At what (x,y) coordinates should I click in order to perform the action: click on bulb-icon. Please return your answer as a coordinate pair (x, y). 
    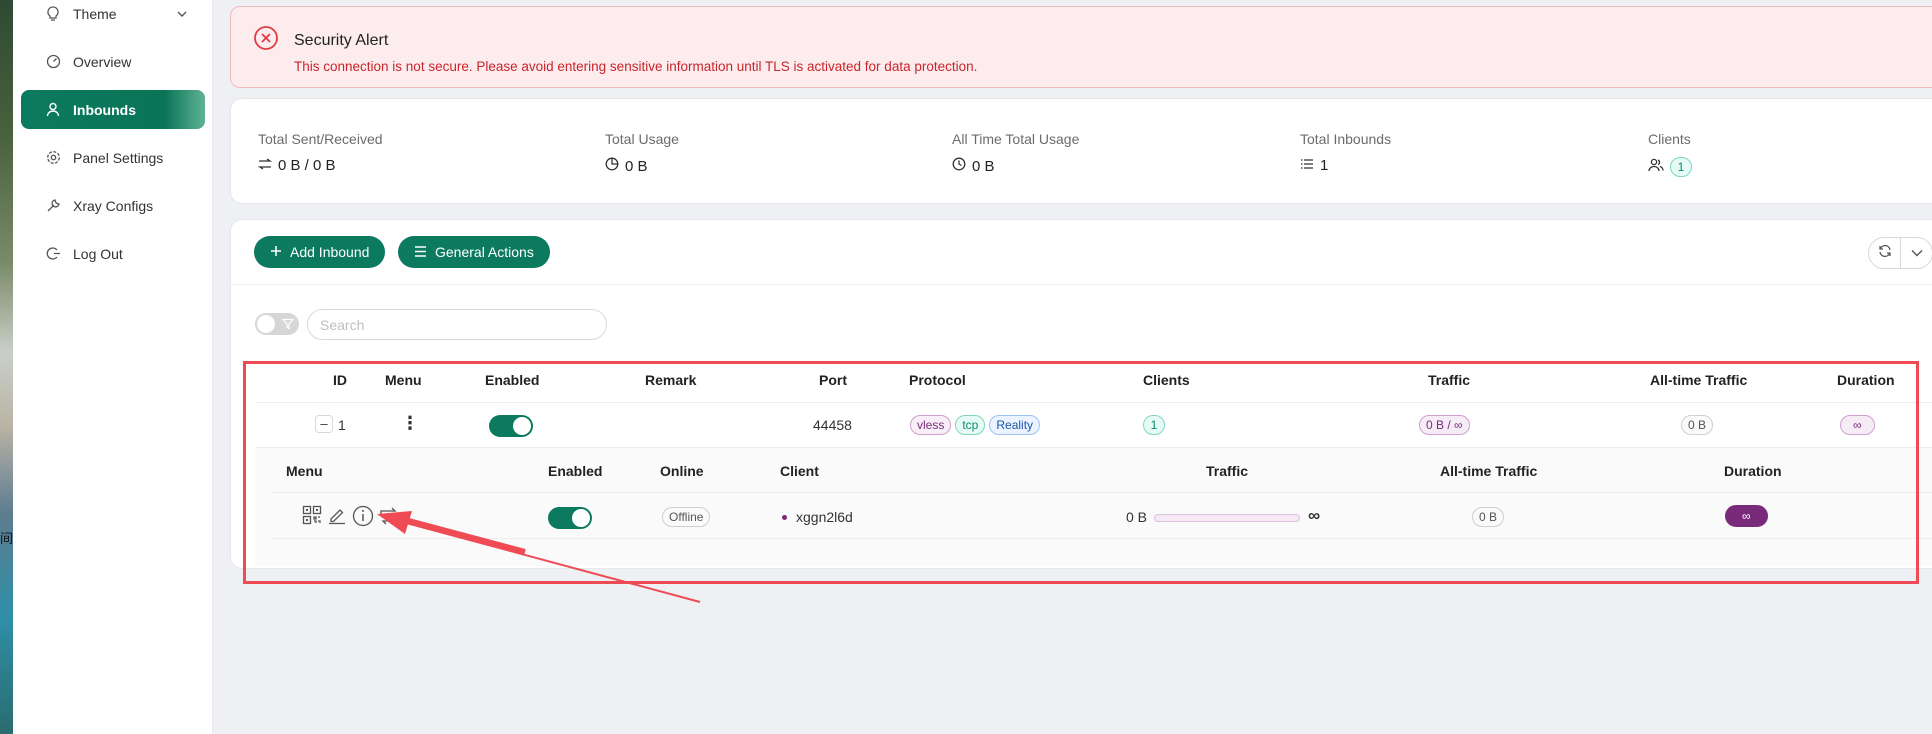
    Looking at the image, I should click on (53, 13).